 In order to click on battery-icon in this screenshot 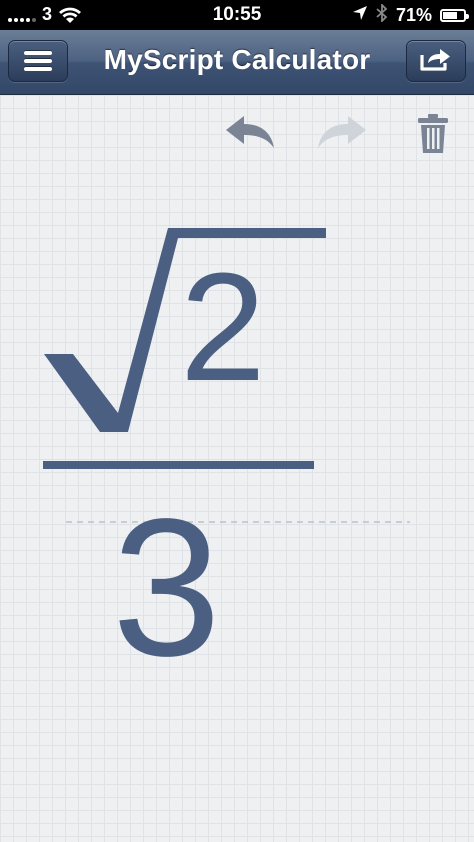, I will do `click(454, 15)`.